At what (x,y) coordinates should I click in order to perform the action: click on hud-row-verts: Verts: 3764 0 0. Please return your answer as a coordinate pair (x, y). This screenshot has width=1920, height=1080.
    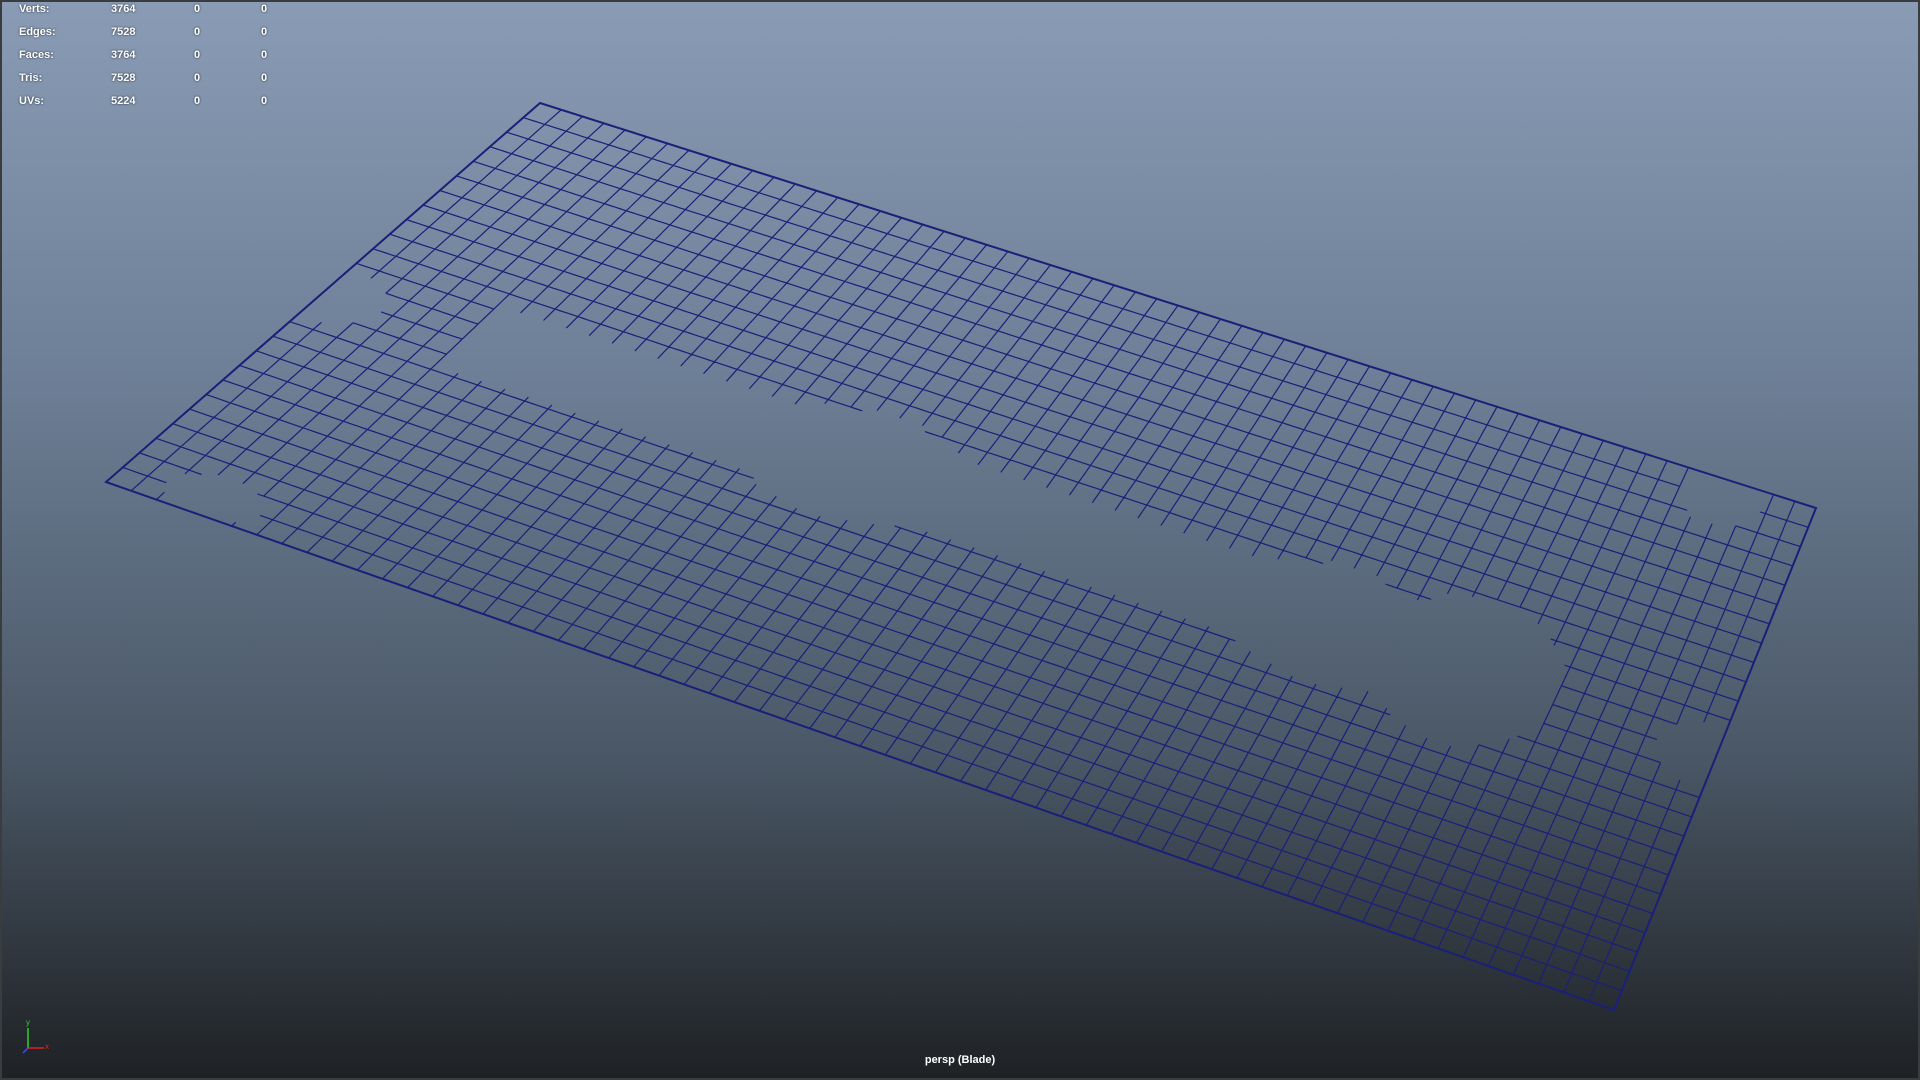
    Looking at the image, I should click on (149, 11).